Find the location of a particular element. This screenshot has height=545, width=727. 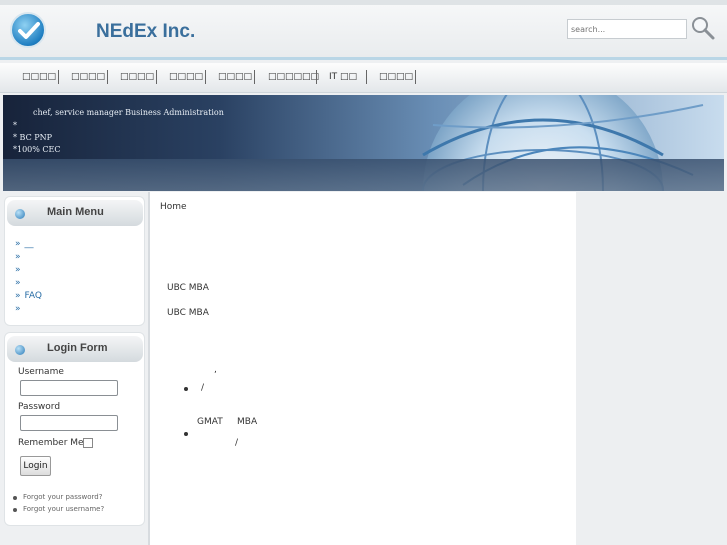

menu-item-faq: » FAQ is located at coordinates (28, 296).